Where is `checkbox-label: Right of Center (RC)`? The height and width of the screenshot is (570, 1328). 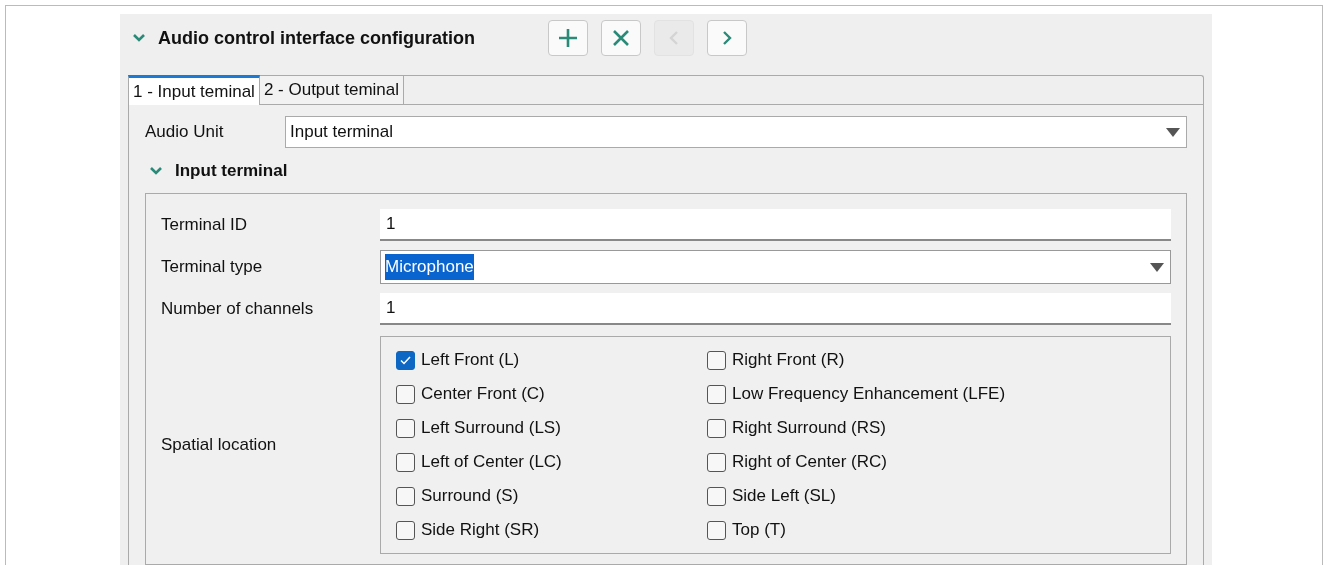
checkbox-label: Right of Center (RC) is located at coordinates (809, 462).